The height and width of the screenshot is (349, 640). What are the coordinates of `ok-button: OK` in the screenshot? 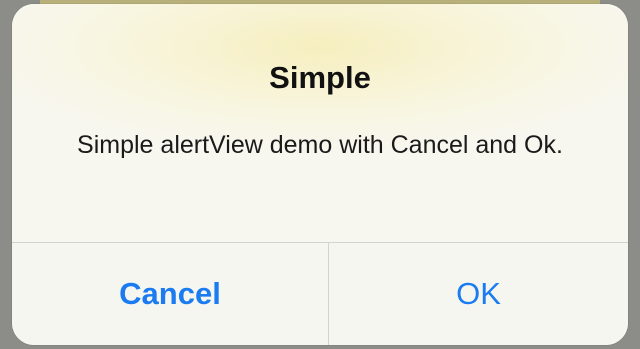 It's located at (478, 294).